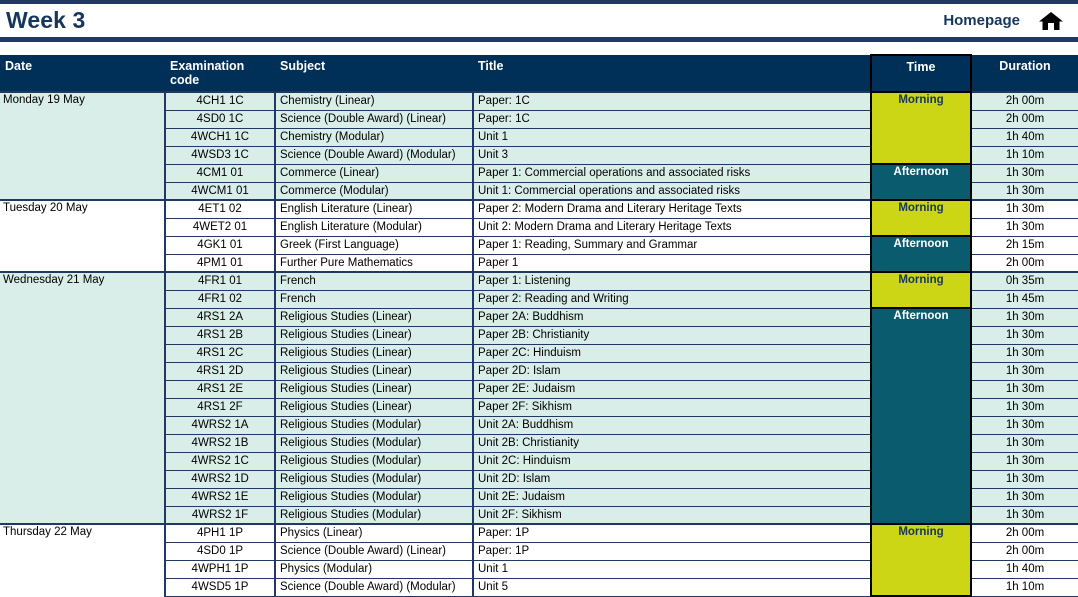 This screenshot has width=1078, height=597. I want to click on exam-subject-cell: Commerce (Modular), so click(374, 191).